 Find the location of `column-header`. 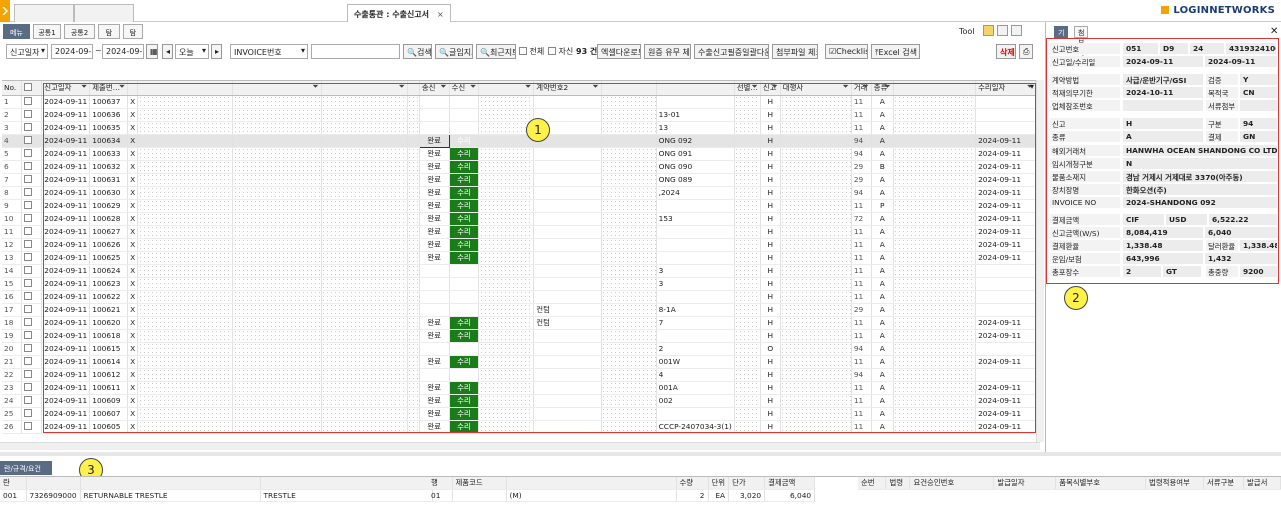

column-header is located at coordinates (32, 88).